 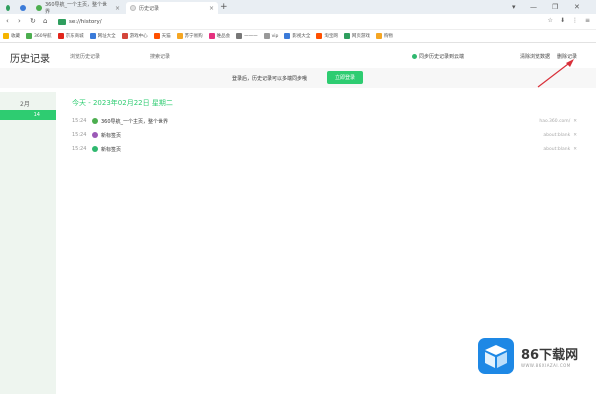 What do you see at coordinates (270, 79) in the screenshot?
I see `banner-text: 登录后，历史记录可以多端同步哦` at bounding box center [270, 79].